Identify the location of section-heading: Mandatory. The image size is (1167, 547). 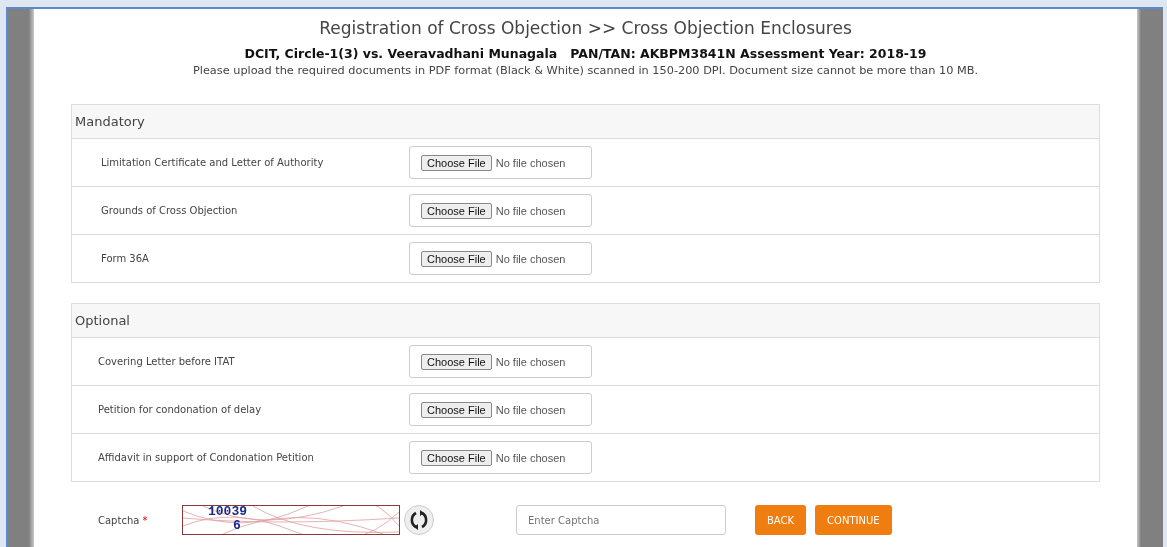
(585, 122).